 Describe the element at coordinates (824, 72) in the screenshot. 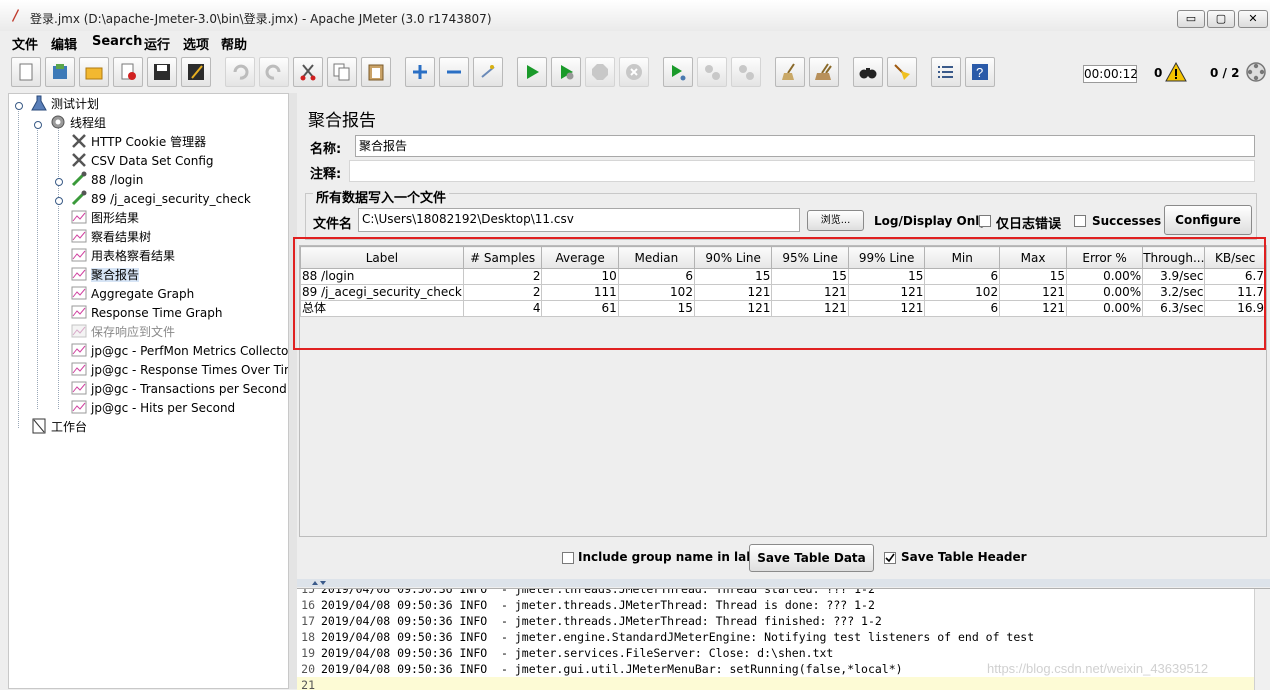

I see `clear-all-button` at that location.